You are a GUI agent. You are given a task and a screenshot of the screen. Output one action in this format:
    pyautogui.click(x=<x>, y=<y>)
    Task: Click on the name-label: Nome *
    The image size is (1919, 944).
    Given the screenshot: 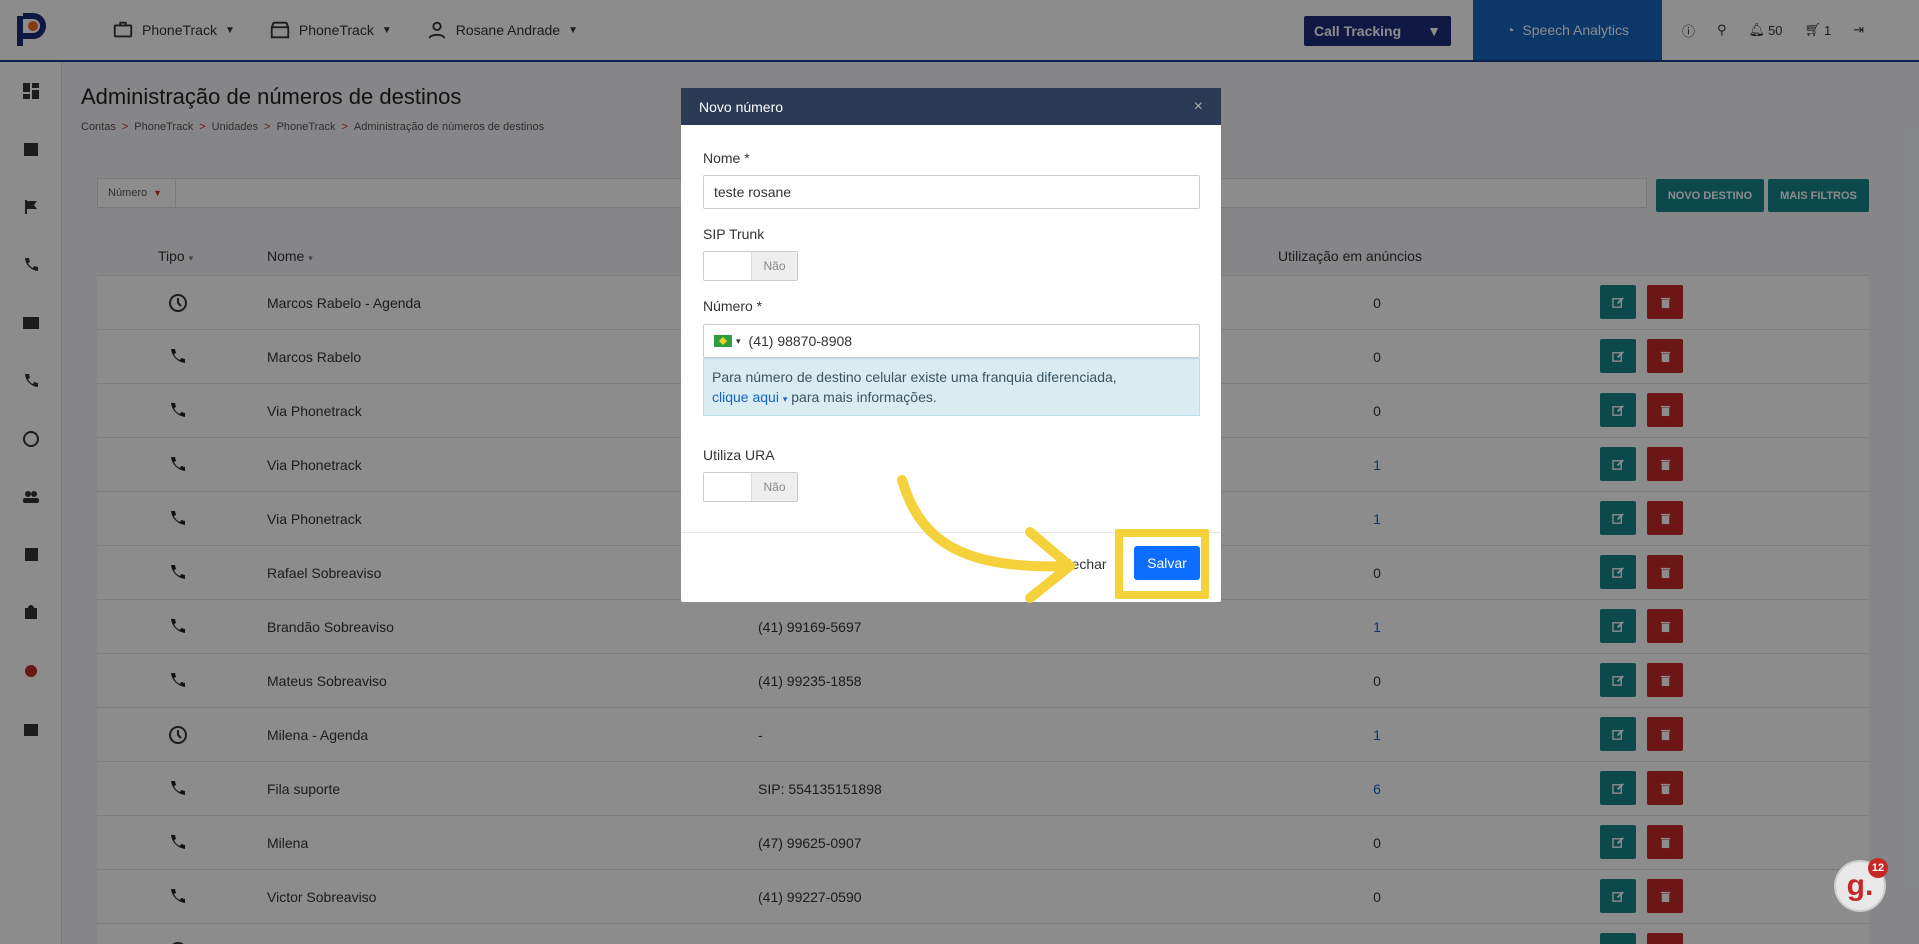 What is the action you would take?
    pyautogui.click(x=726, y=158)
    